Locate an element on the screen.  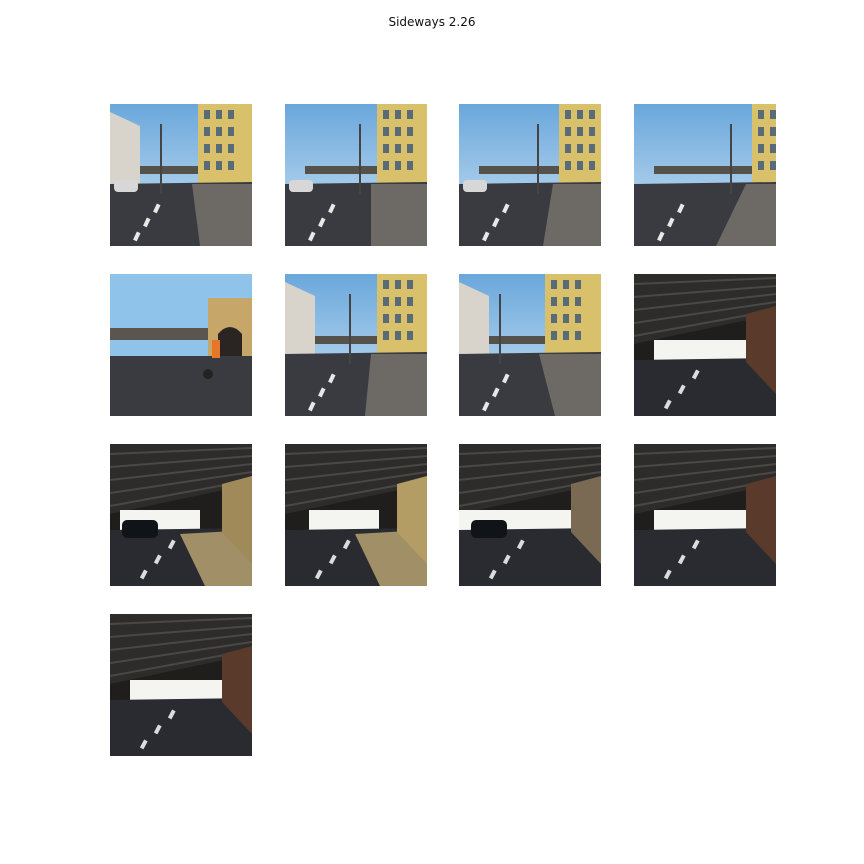
figure-title: Sideways 2.26 is located at coordinates (432, 22).